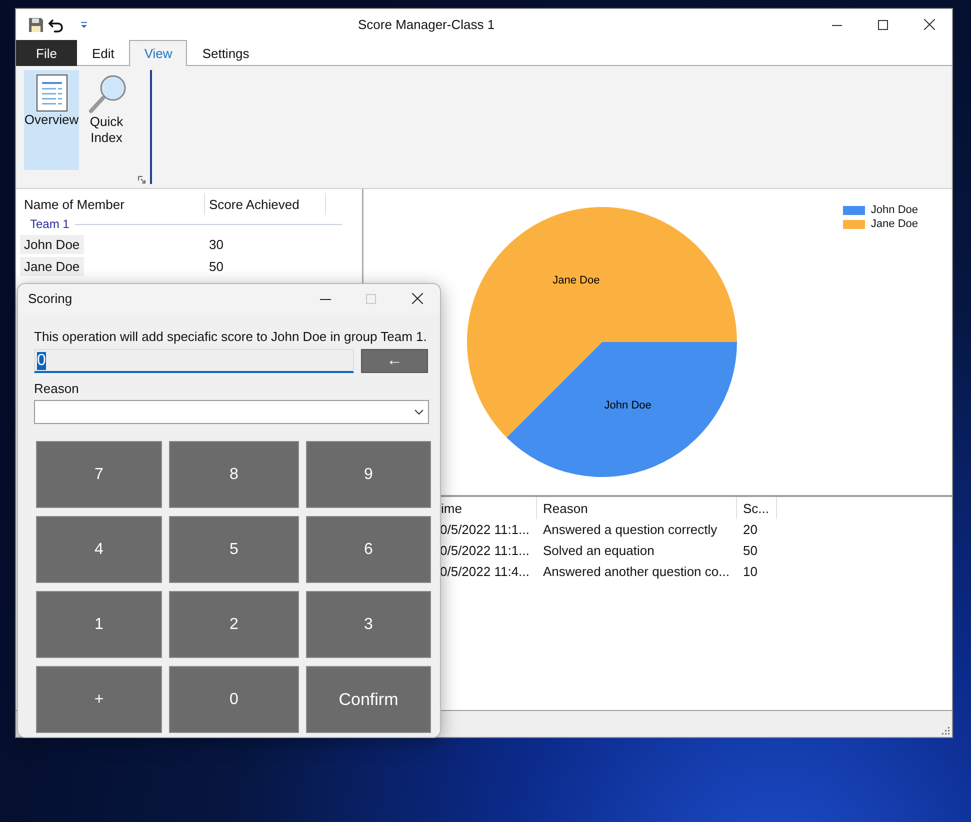 The width and height of the screenshot is (971, 822). Describe the element at coordinates (99, 699) in the screenshot. I see `keypad-button: +` at that location.